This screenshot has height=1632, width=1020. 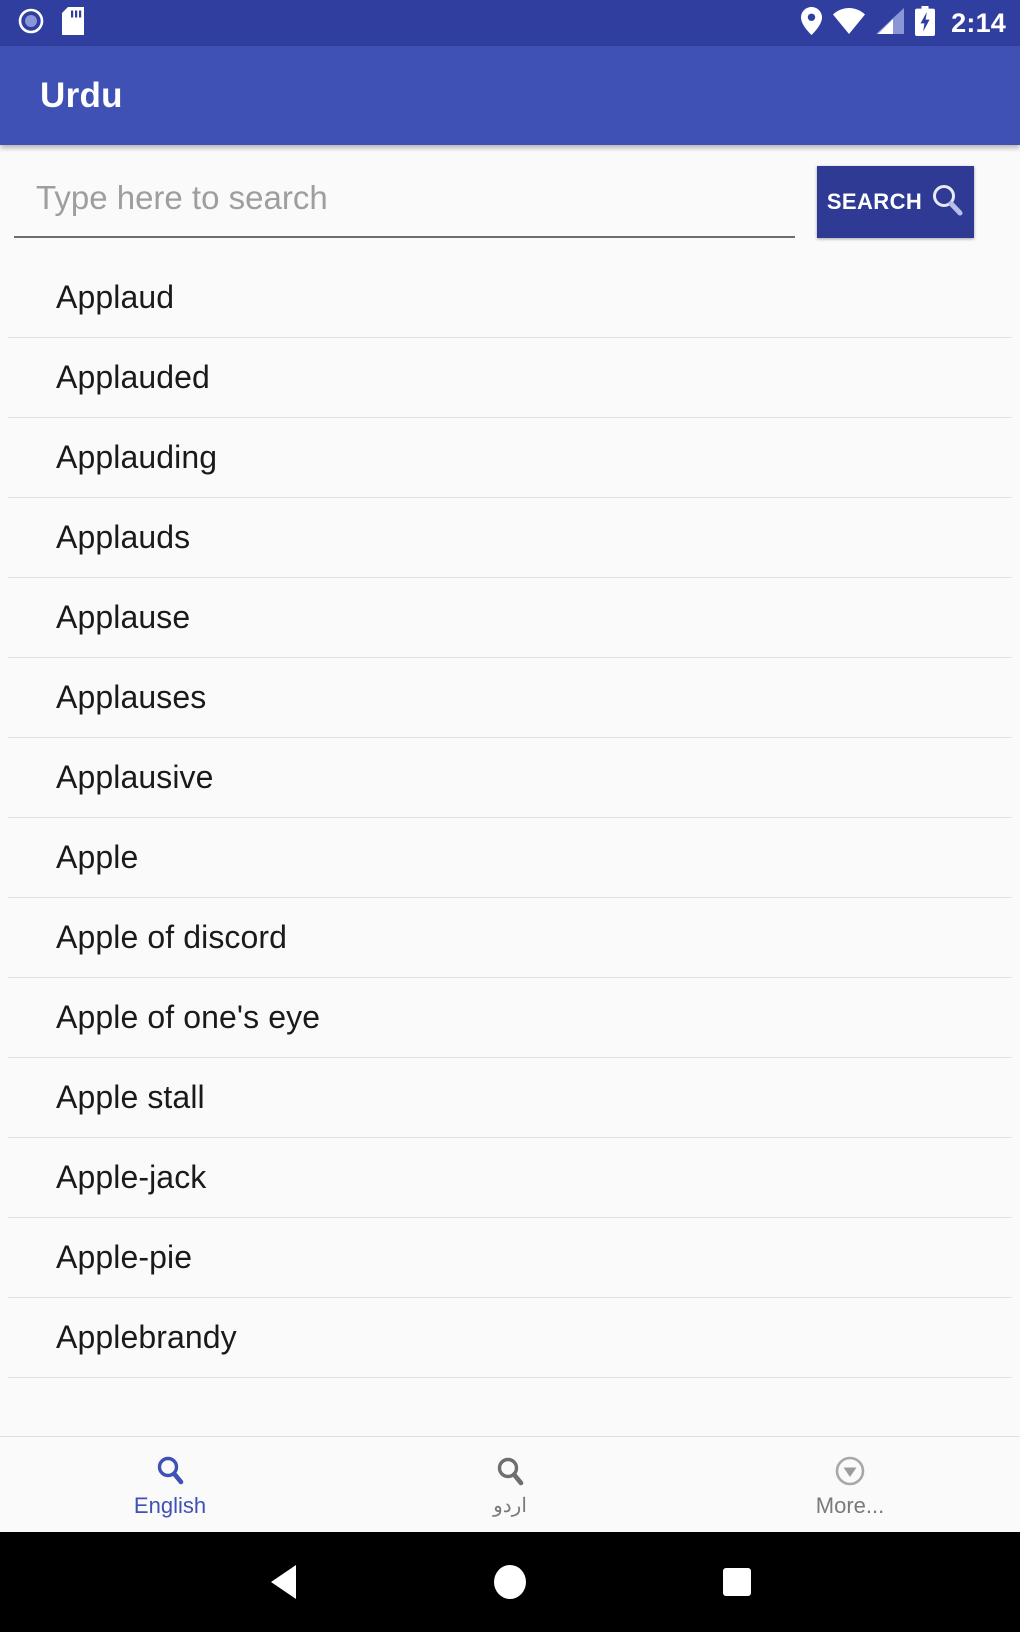 I want to click on list-item: Apple stall, so click(x=510, y=1098).